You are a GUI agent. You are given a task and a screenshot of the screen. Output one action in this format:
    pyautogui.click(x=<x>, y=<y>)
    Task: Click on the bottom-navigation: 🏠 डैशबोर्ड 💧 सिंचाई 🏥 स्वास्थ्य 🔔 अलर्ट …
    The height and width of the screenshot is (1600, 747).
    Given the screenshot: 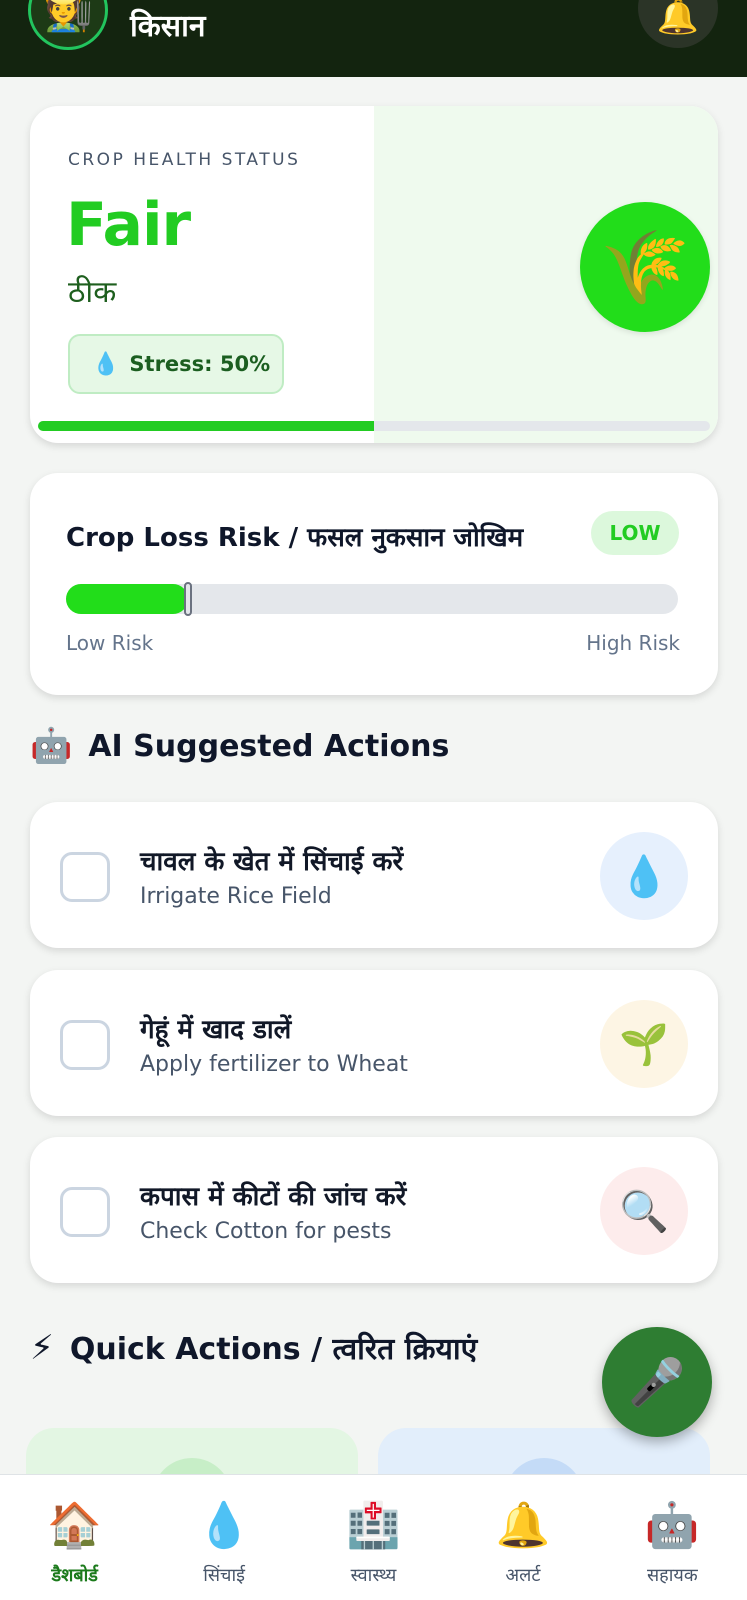 What is the action you would take?
    pyautogui.click(x=373, y=1537)
    